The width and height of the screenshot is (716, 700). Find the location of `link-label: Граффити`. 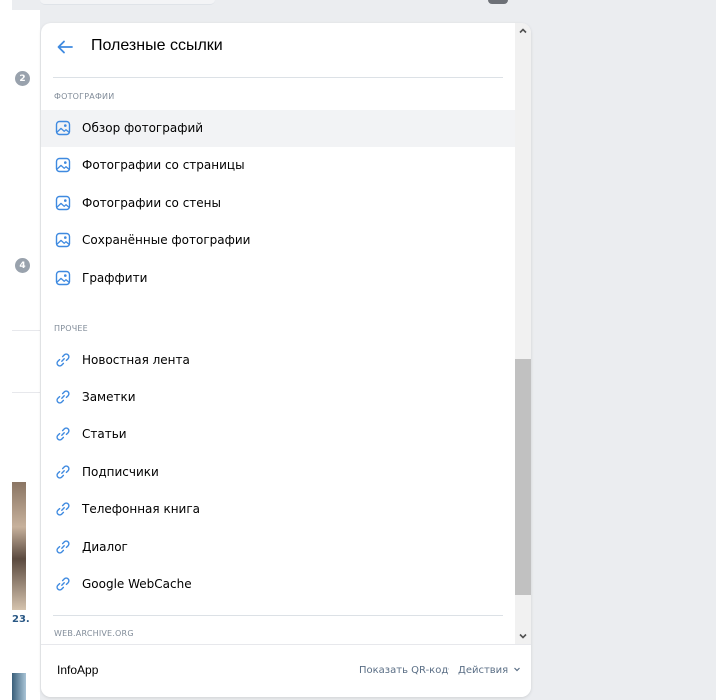

link-label: Граффити is located at coordinates (115, 278).